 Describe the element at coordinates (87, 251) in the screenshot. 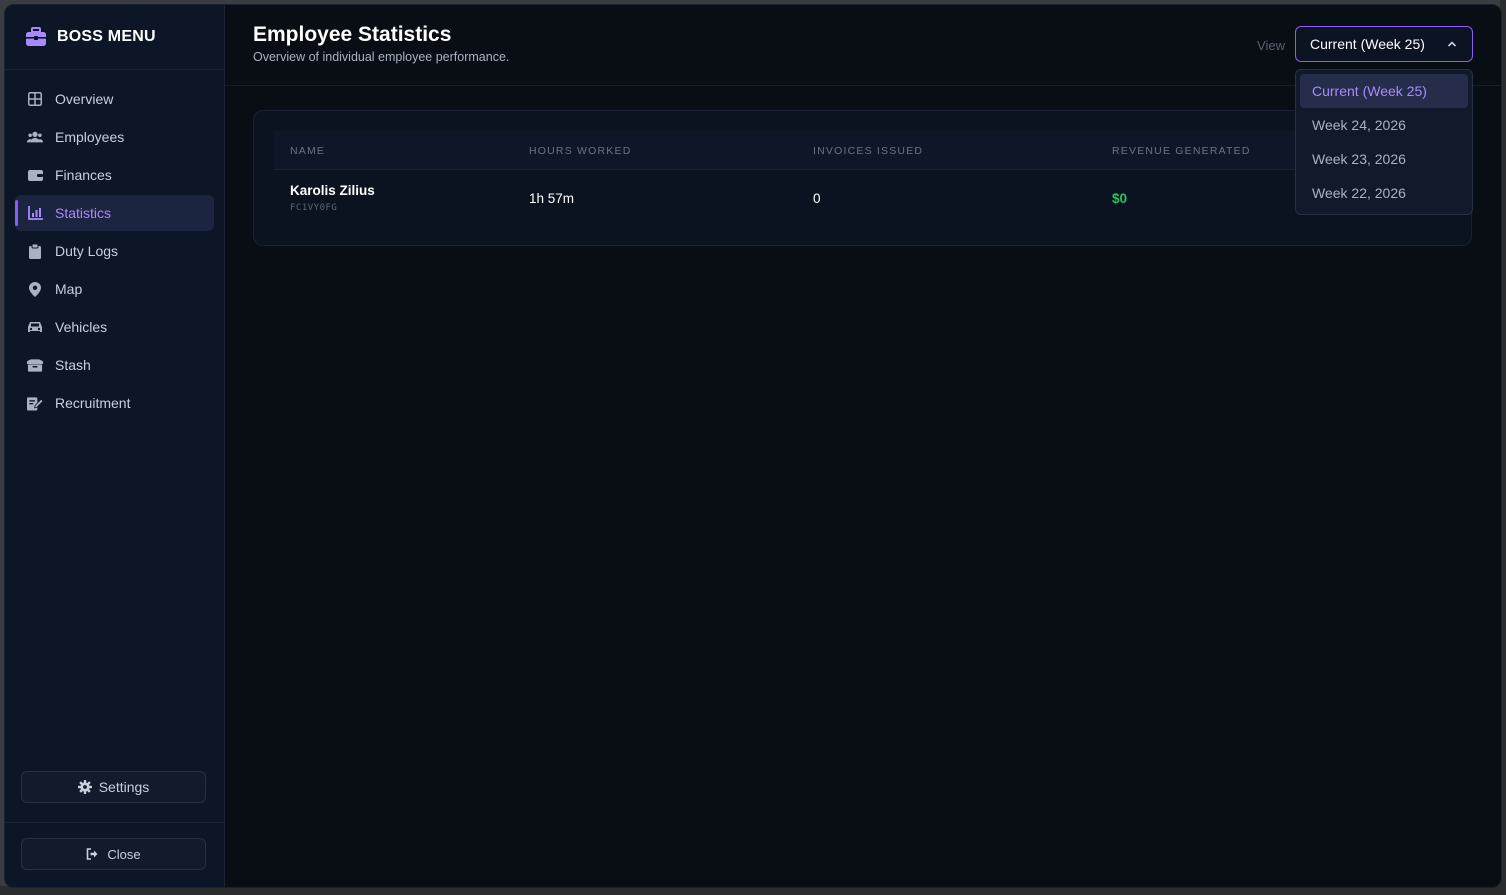

I see `sidebar-item-label: Duty Logs` at that location.